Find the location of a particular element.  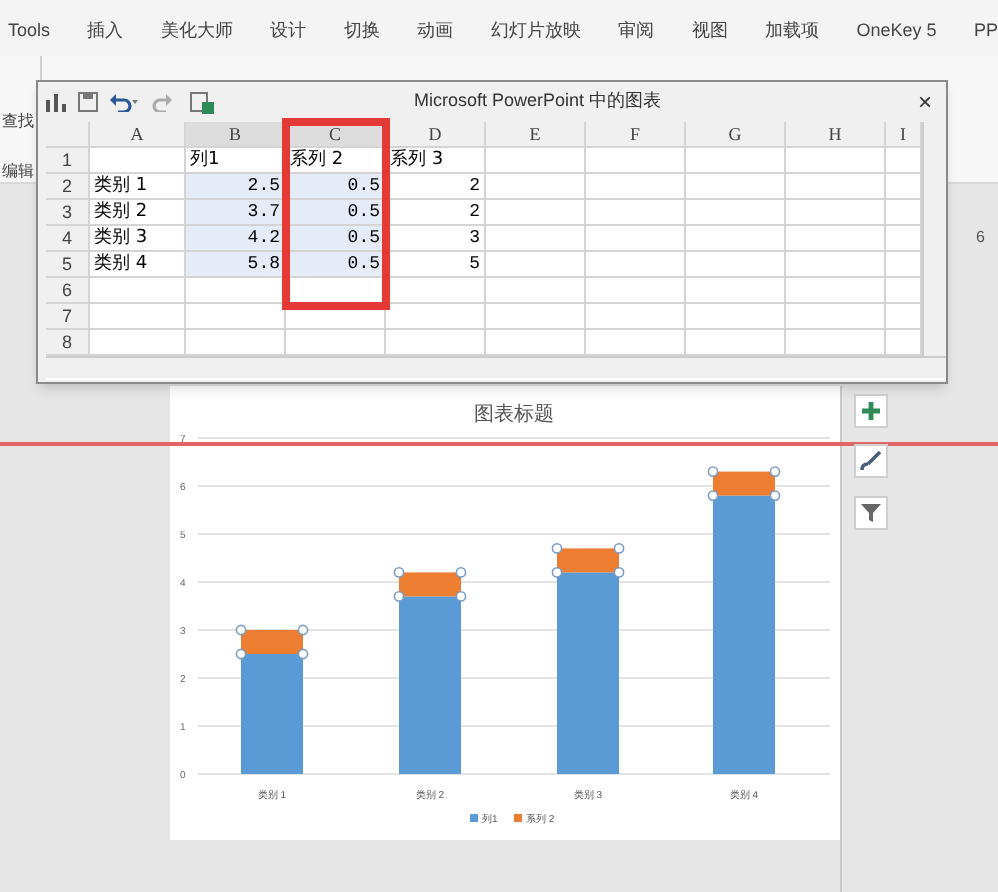

column-header: D is located at coordinates (436, 135).